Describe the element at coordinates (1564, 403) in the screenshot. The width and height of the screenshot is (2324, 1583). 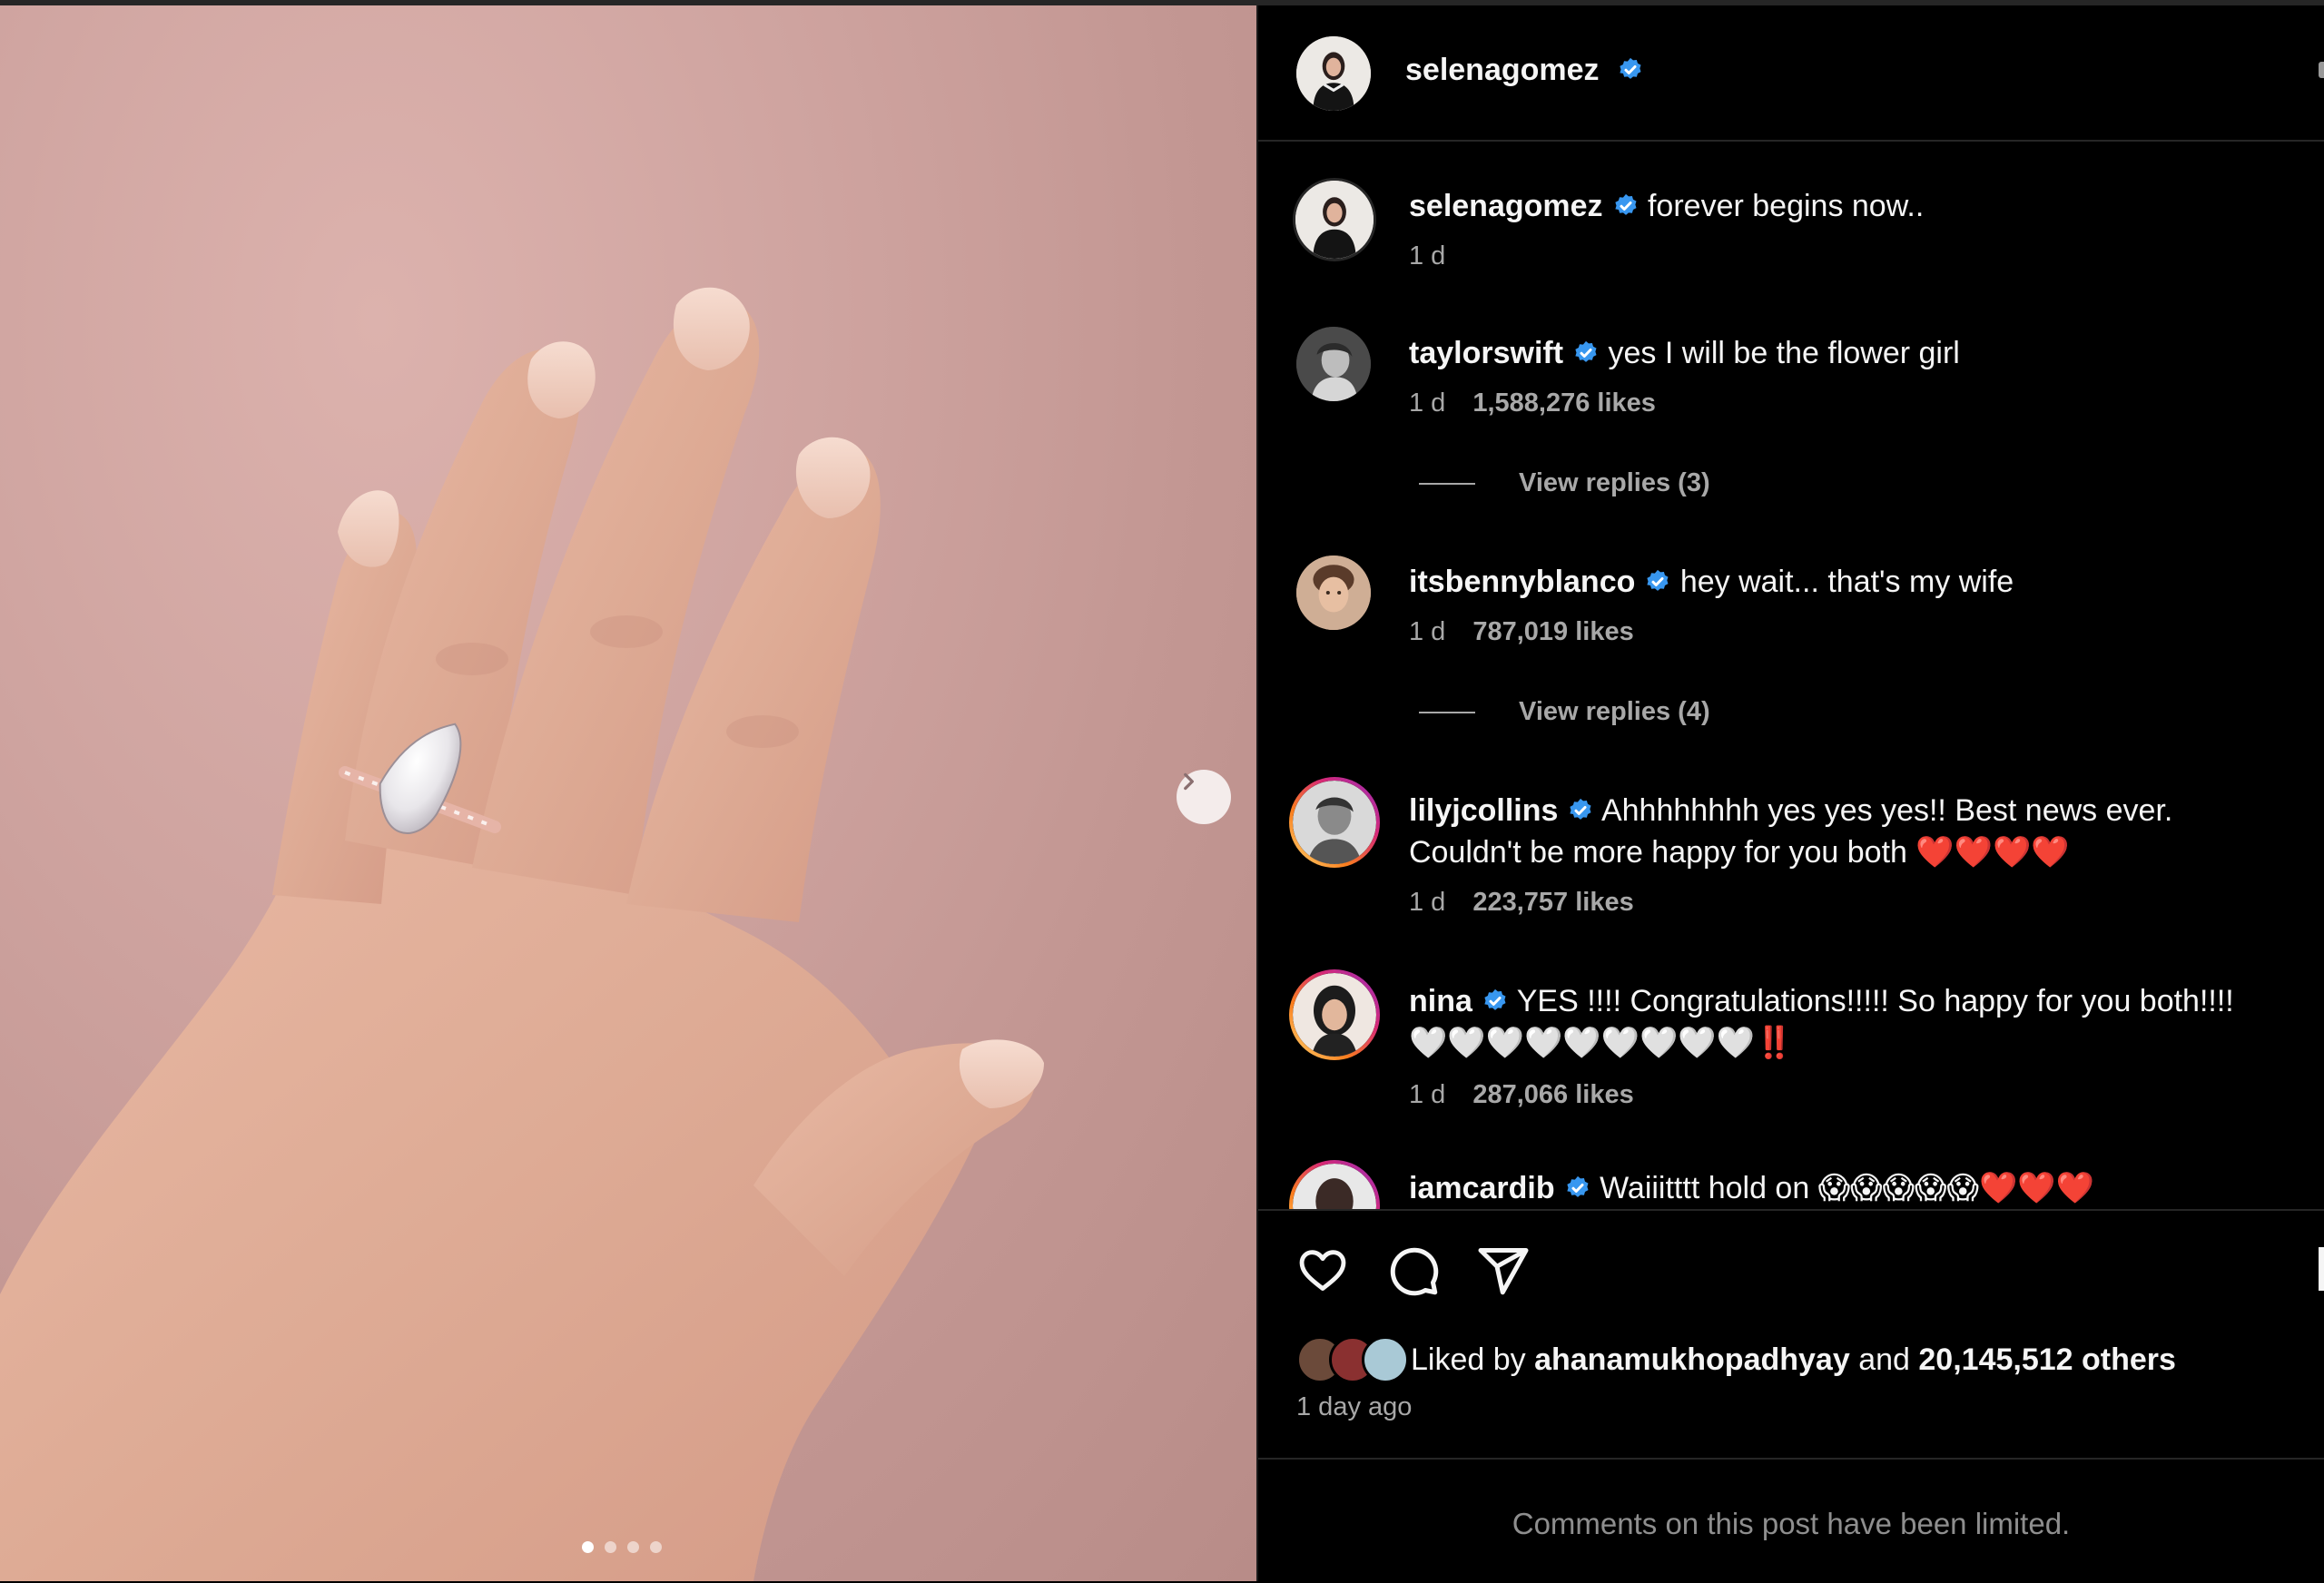
I see `comment-likes: 1,588,276 likes` at that location.